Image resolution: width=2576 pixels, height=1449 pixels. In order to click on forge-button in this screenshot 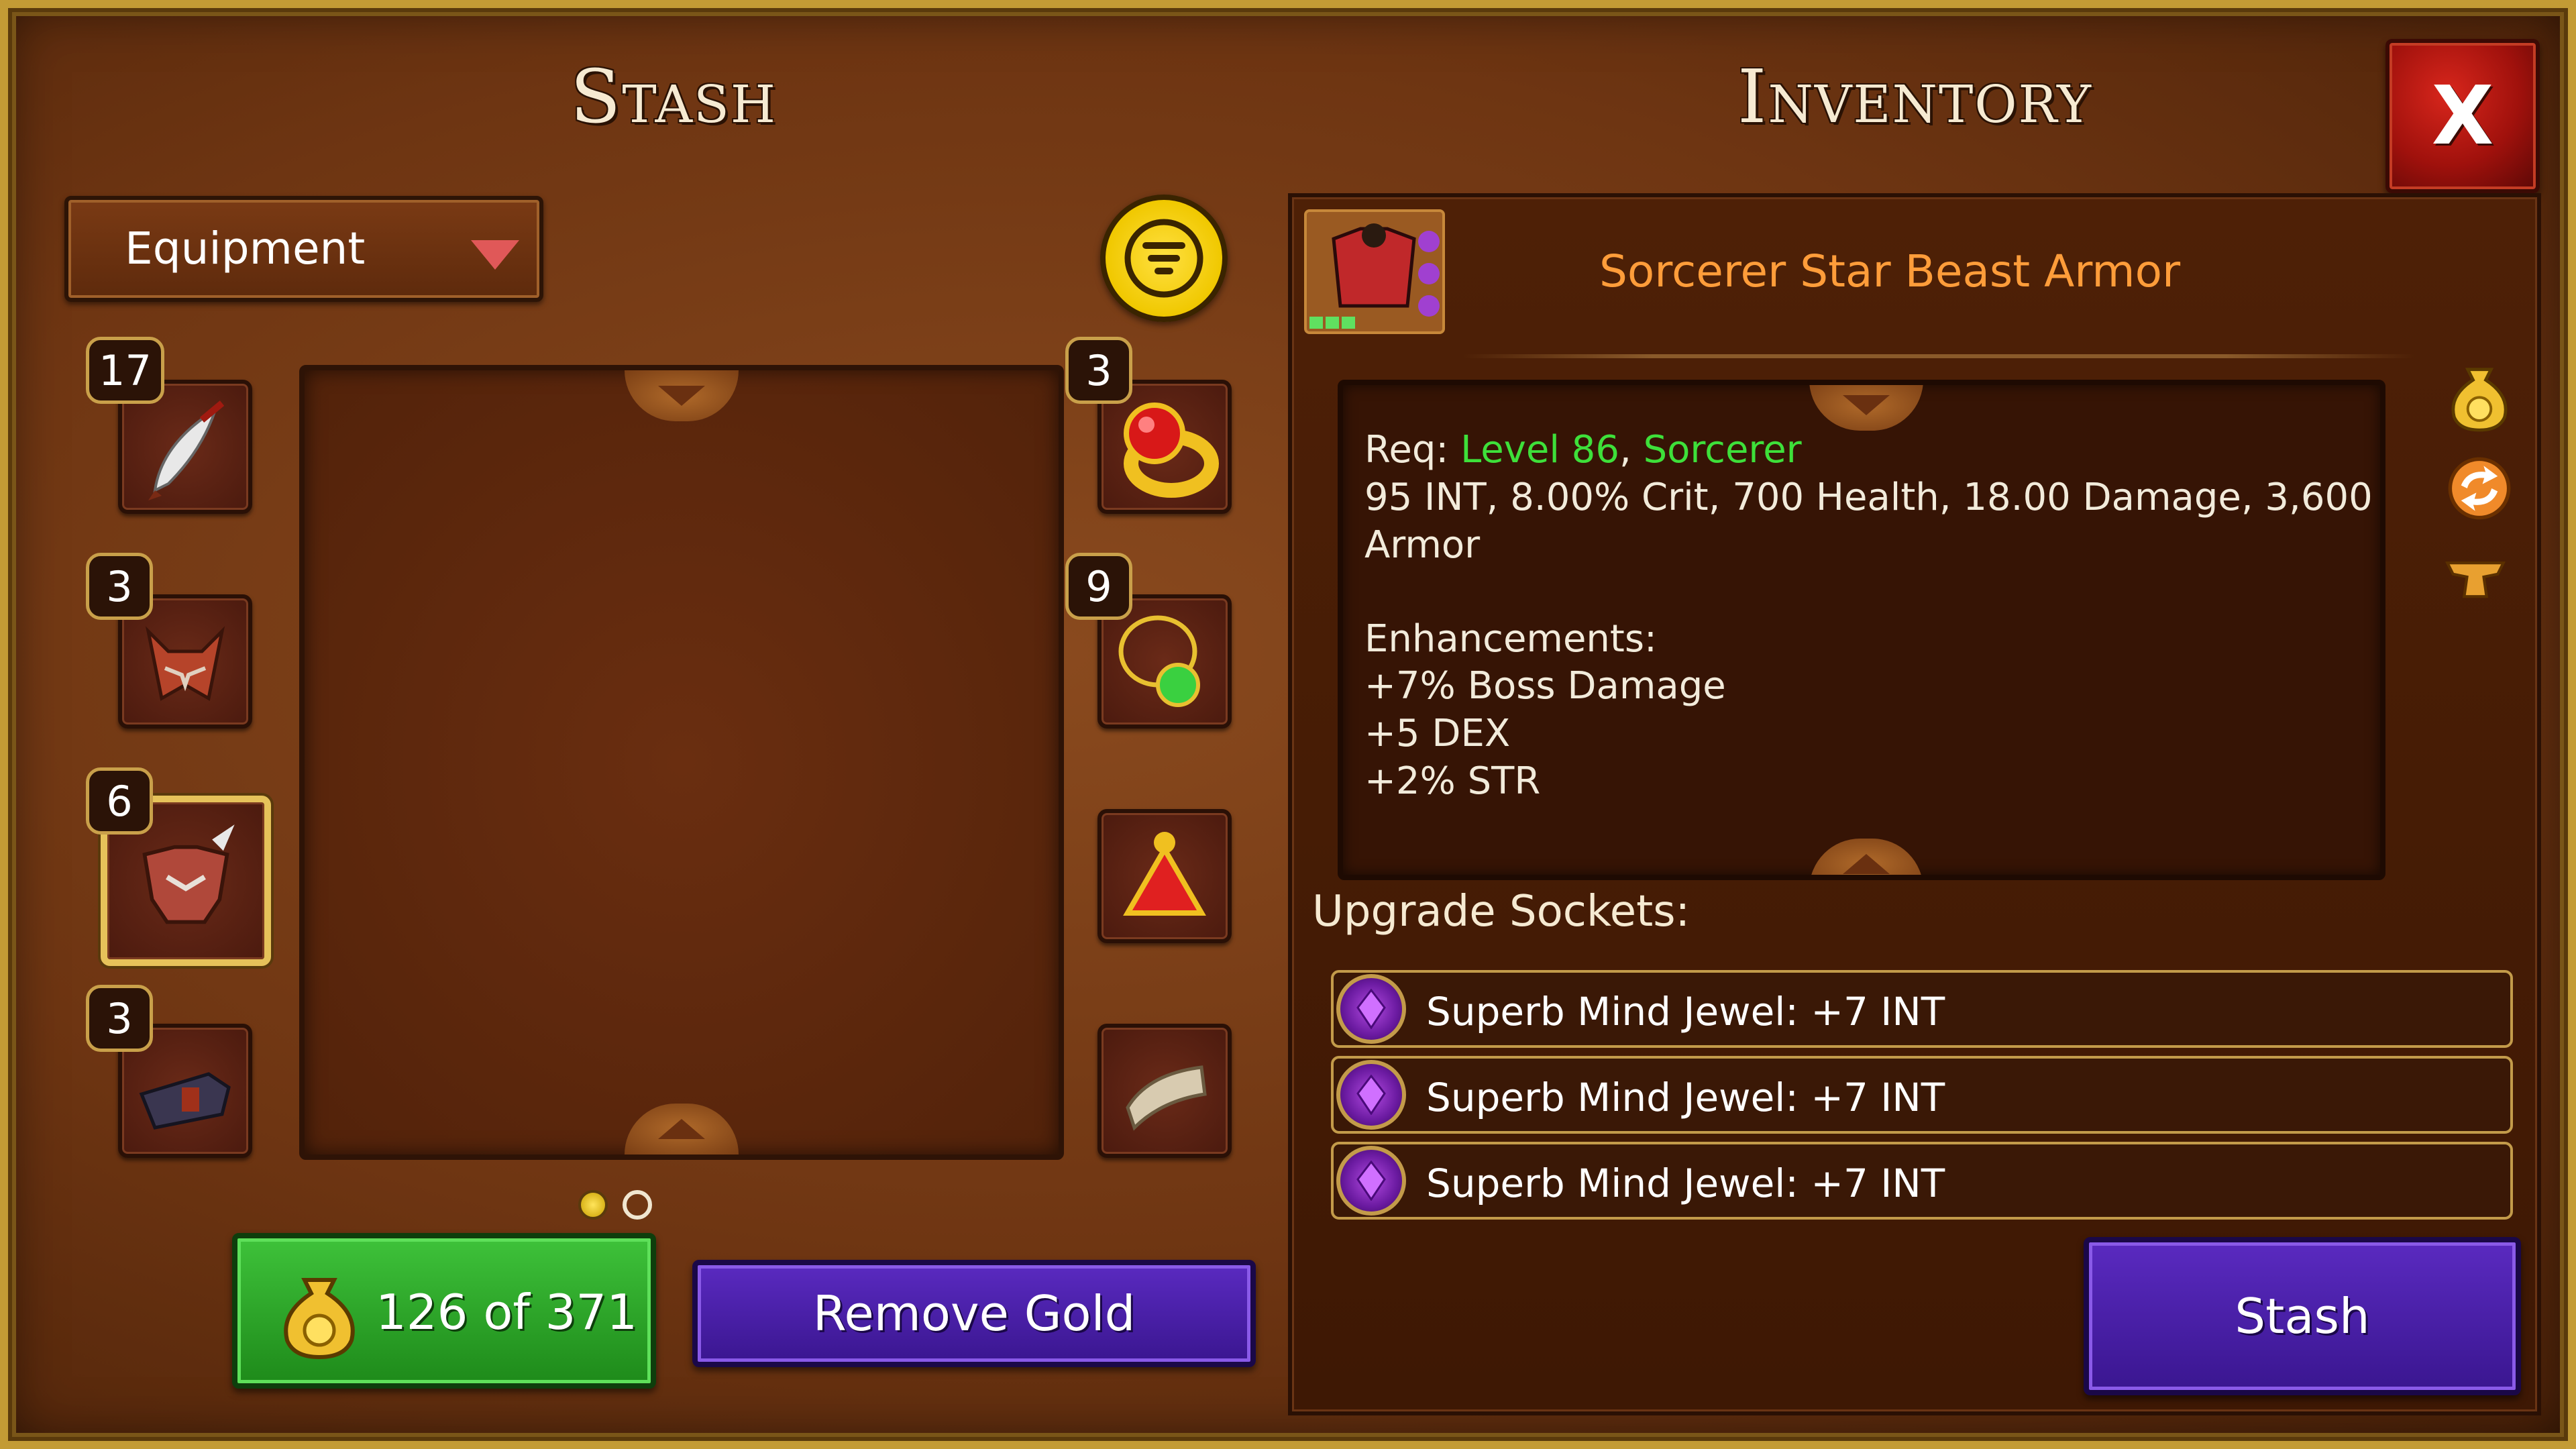, I will do `click(2475, 576)`.